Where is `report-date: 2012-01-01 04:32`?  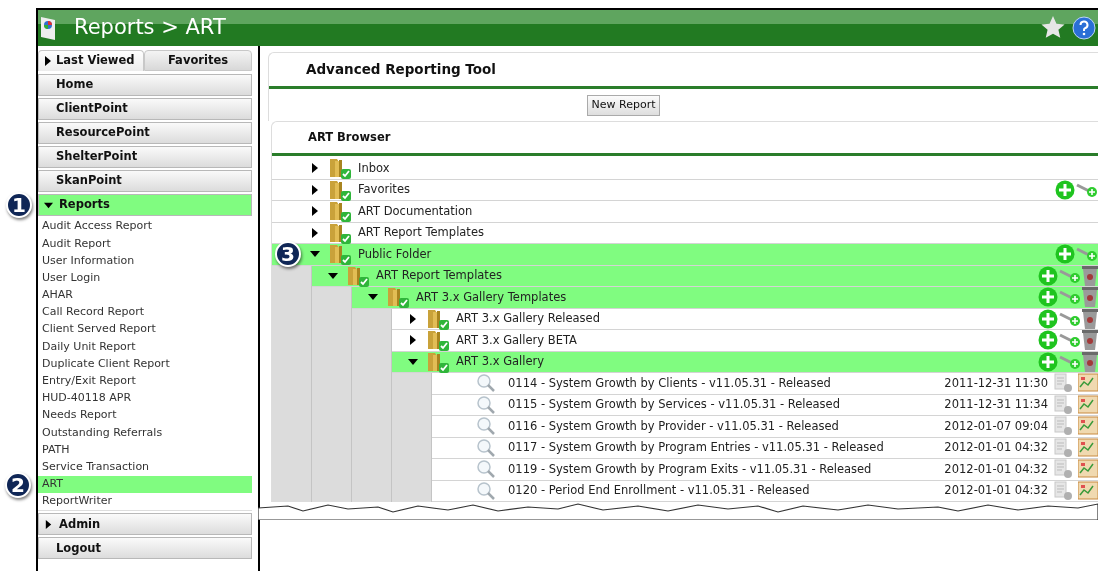
report-date: 2012-01-01 04:32 is located at coordinates (996, 448).